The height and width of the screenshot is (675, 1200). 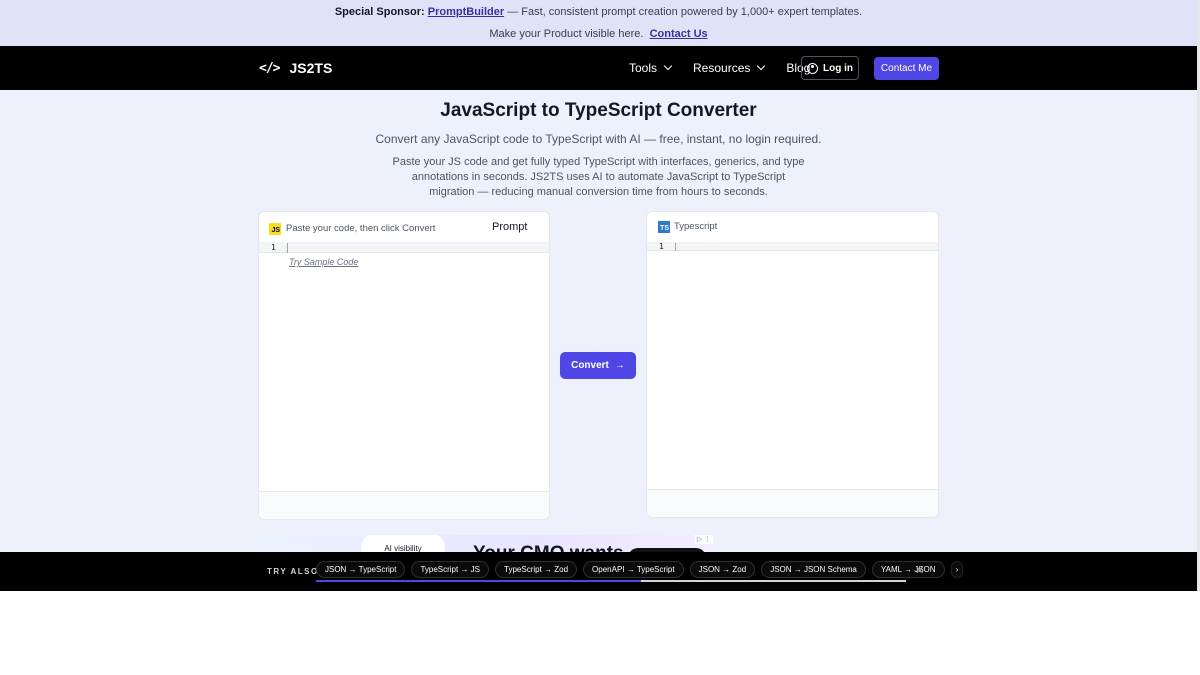 I want to click on chip-typescript-zod: TypeScript → Zod, so click(x=536, y=569).